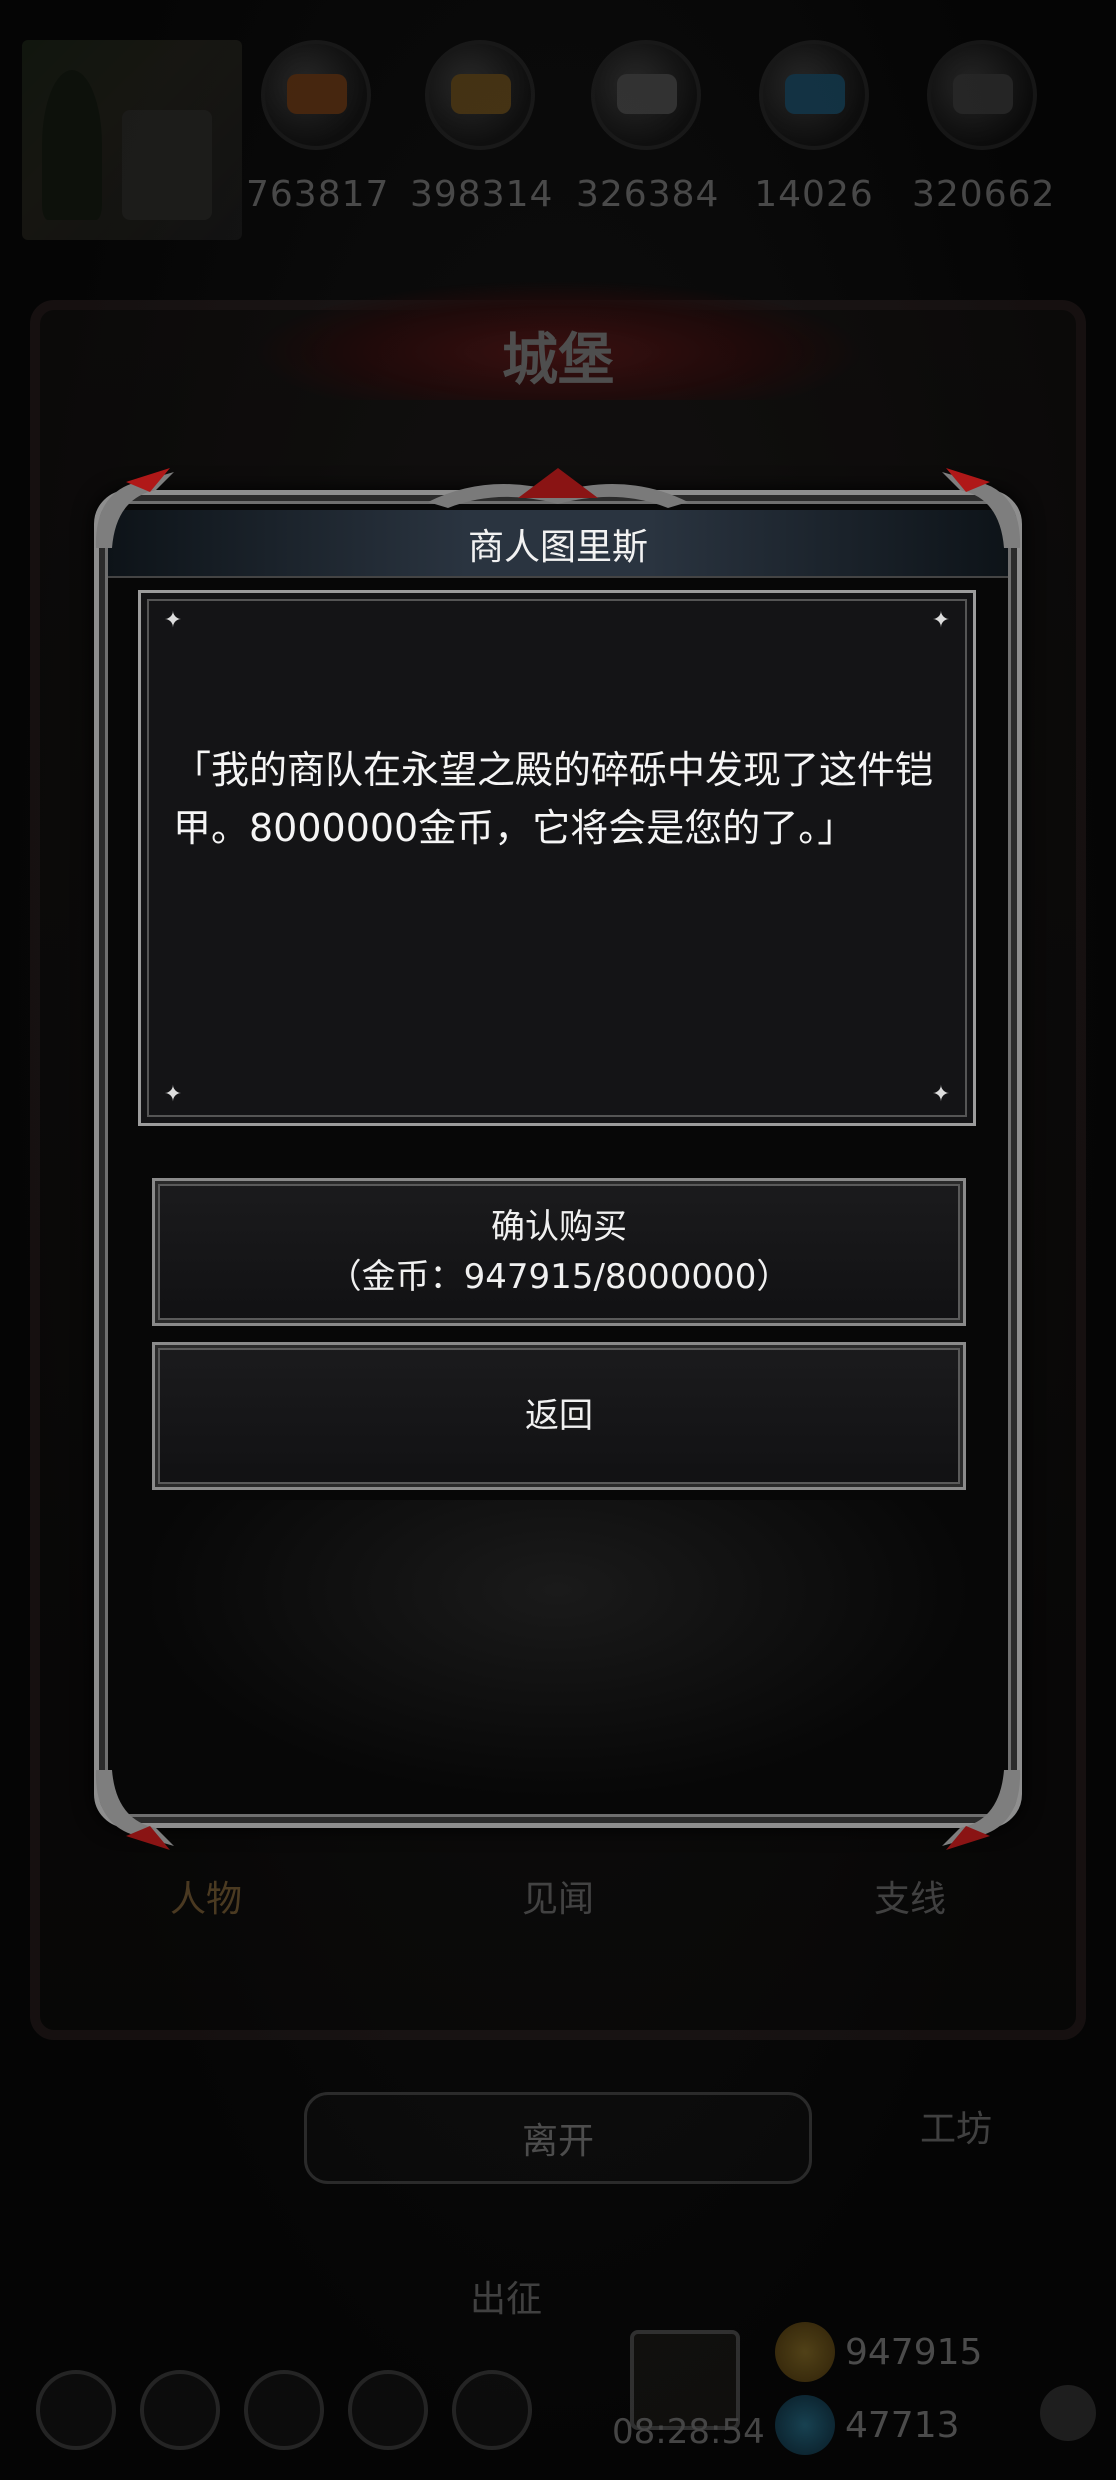  What do you see at coordinates (814, 194) in the screenshot?
I see `resource-value: 14026` at bounding box center [814, 194].